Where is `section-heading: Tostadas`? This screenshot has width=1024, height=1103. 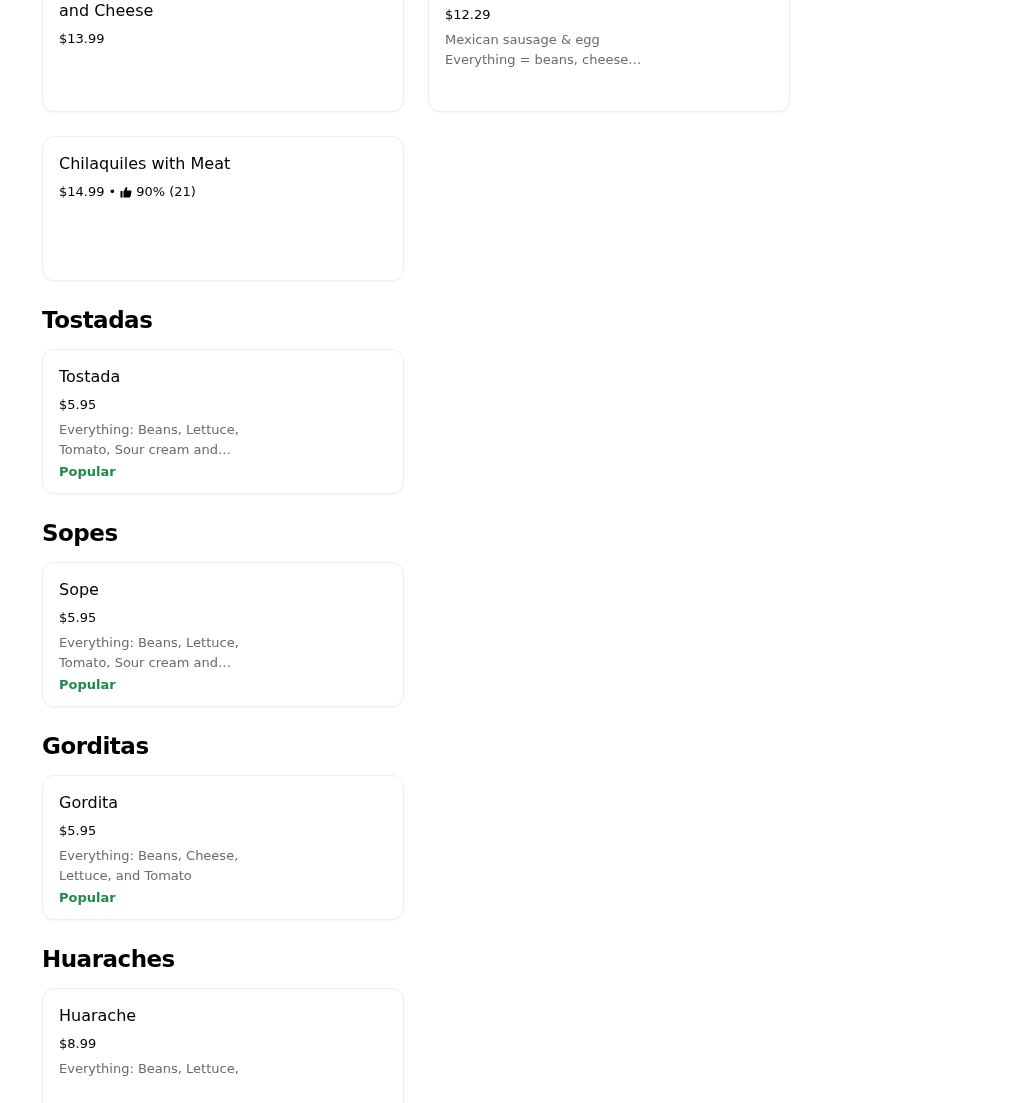 section-heading: Tostadas is located at coordinates (98, 320).